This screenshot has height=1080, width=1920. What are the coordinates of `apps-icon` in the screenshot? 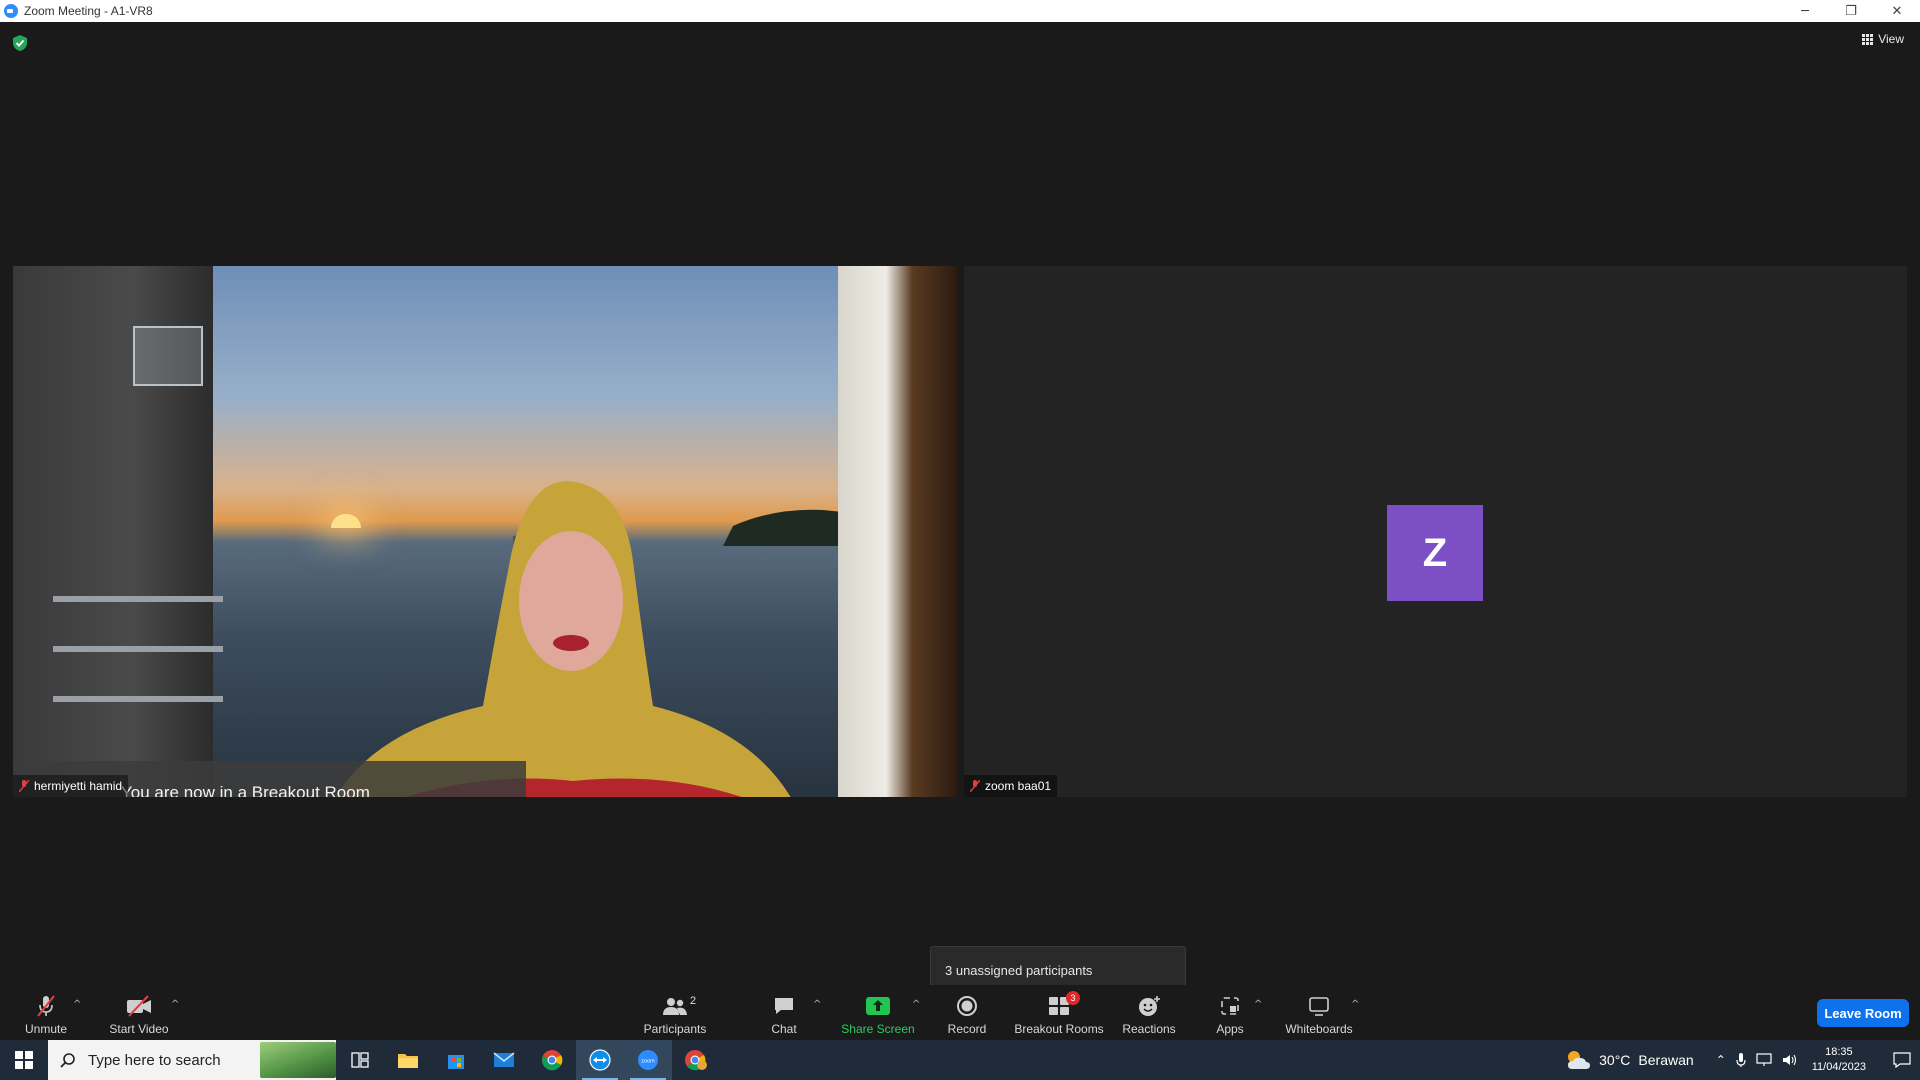 It's located at (1230, 1006).